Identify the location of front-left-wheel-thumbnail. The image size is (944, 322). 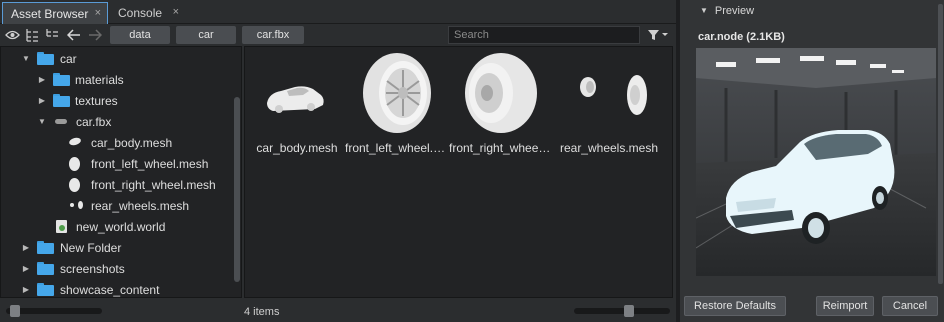
(397, 93).